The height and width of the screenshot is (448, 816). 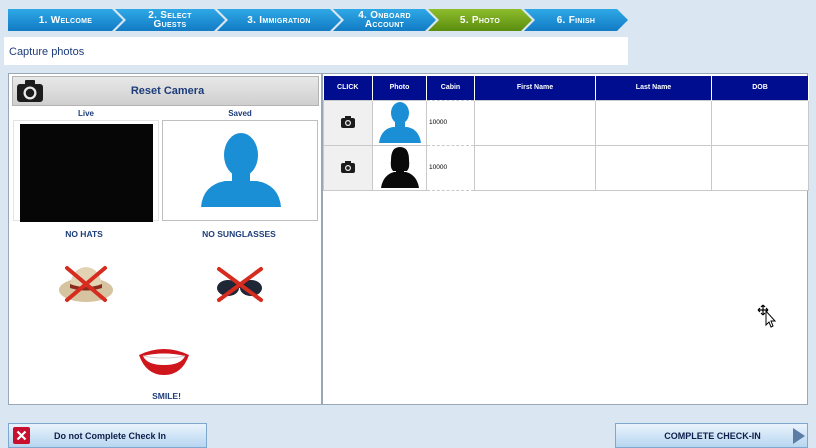 I want to click on step-label: 3. Immigration, so click(x=279, y=20).